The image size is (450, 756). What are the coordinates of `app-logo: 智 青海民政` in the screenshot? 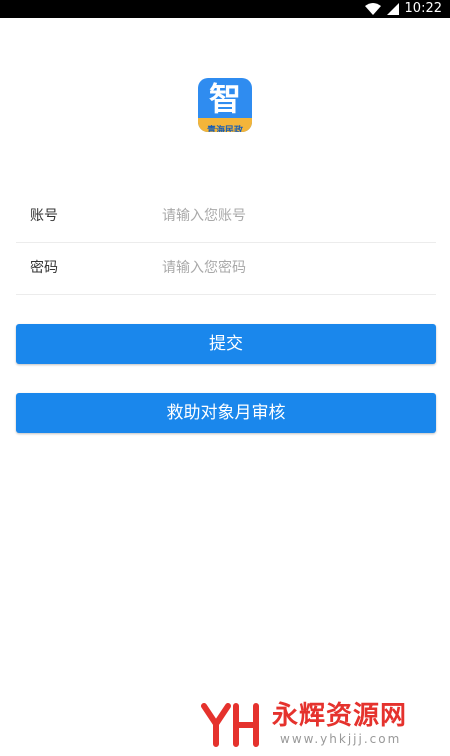 It's located at (225, 105).